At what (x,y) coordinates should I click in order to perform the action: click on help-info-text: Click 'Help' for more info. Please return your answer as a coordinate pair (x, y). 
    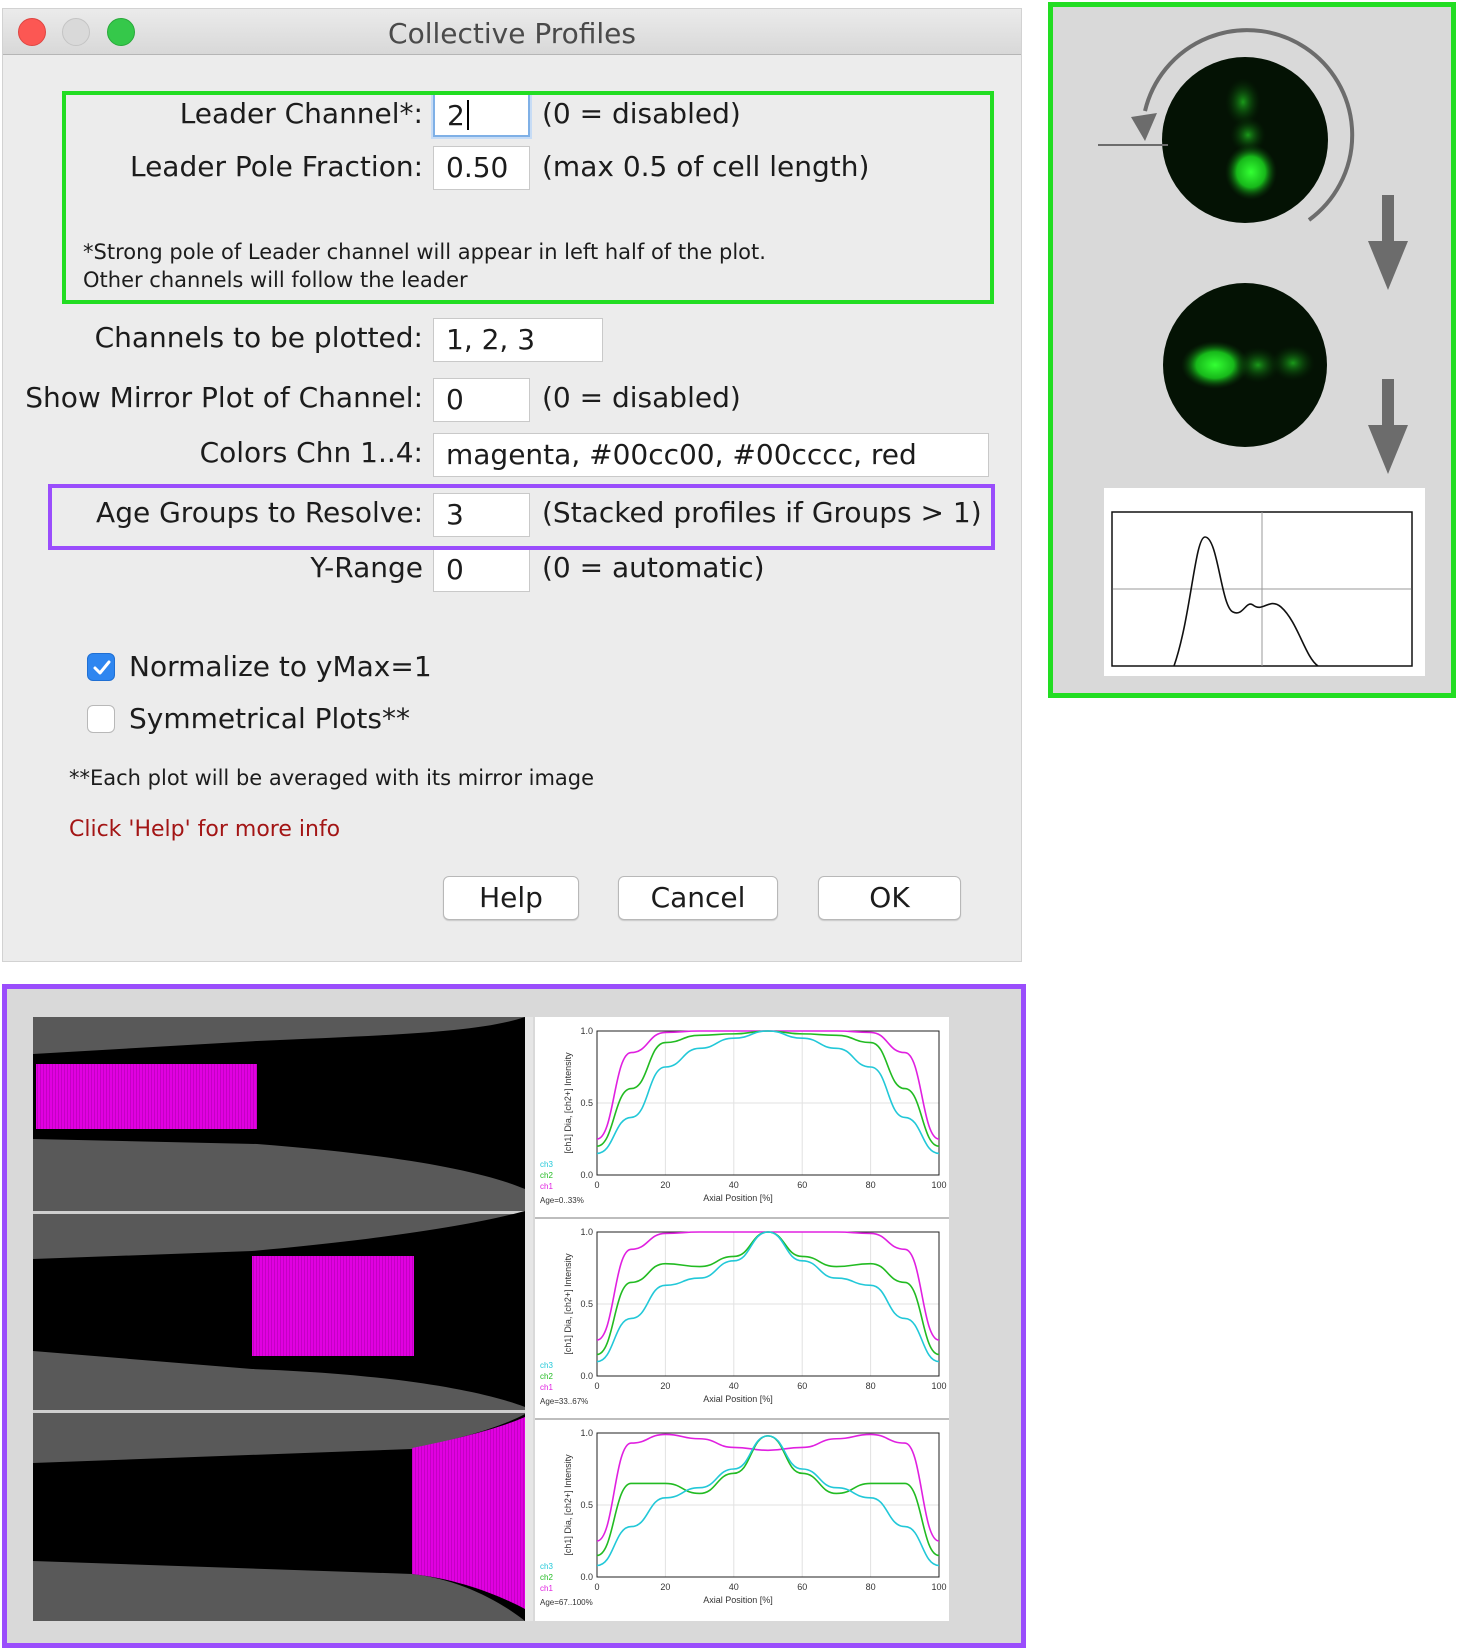
    Looking at the image, I should click on (205, 829).